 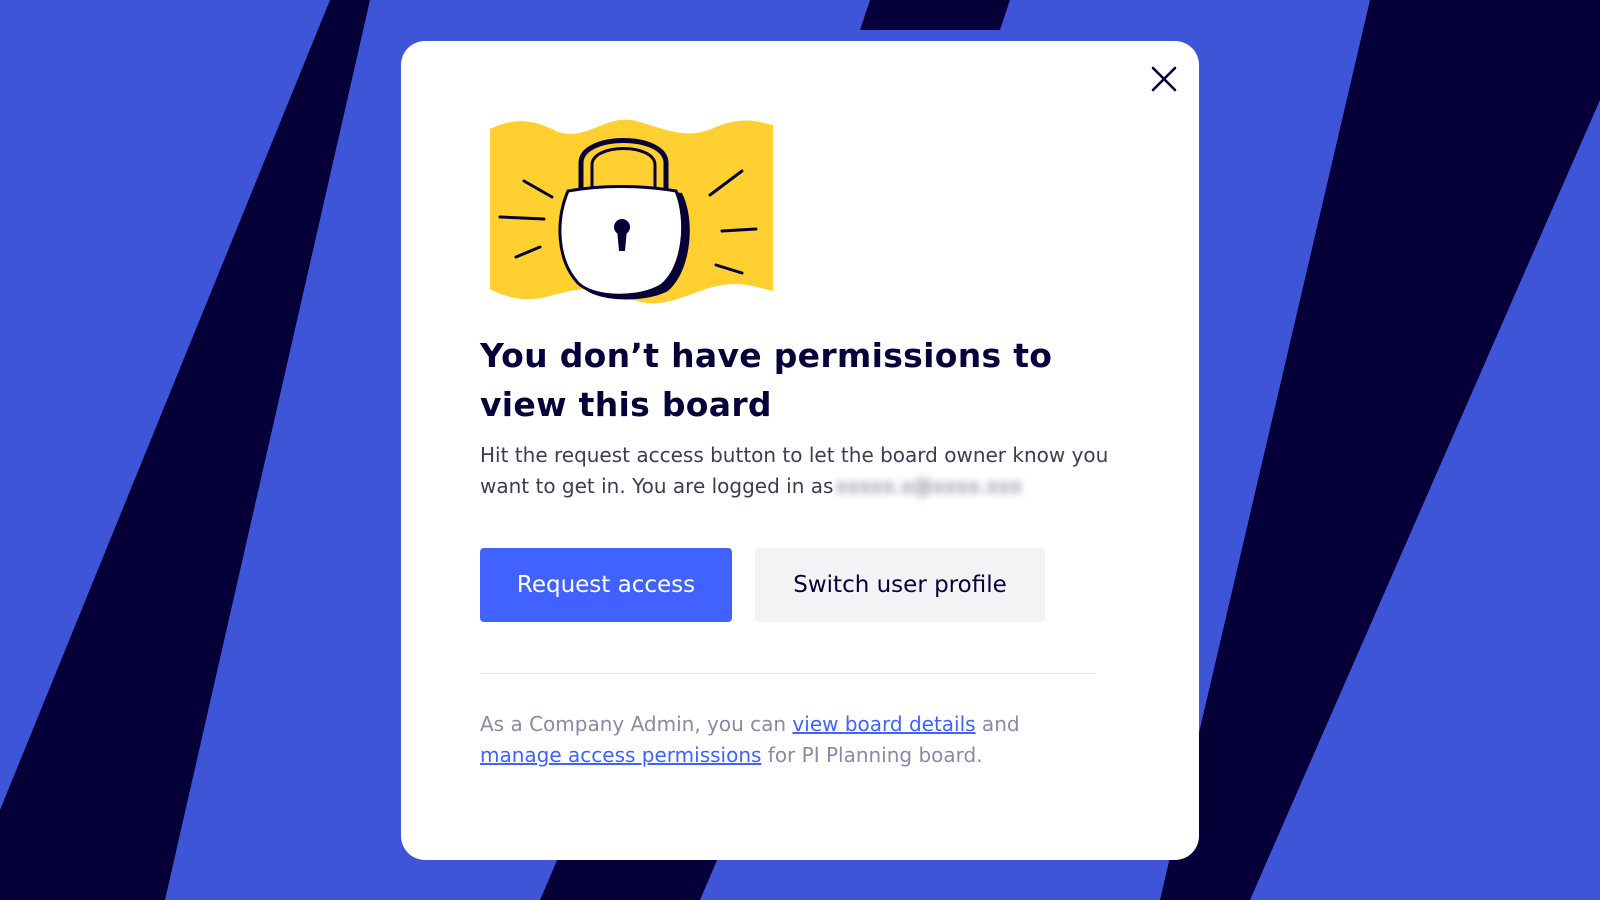 I want to click on view-board-details-link: view board details, so click(x=883, y=724).